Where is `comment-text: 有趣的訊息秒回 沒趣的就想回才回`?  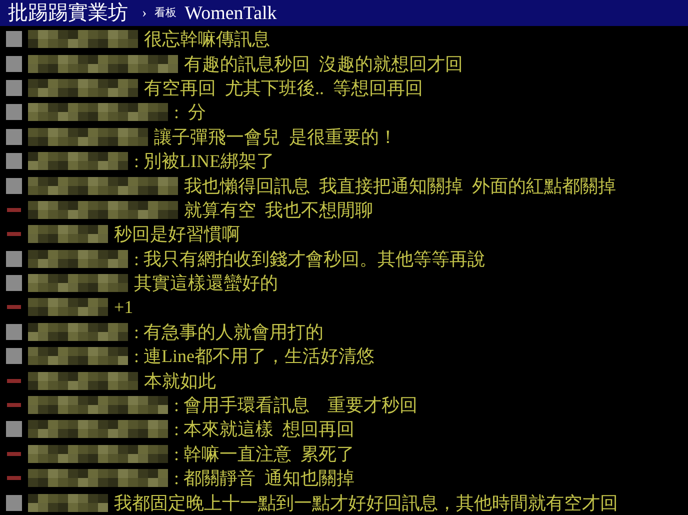
comment-text: 有趣的訊息秒回 沒趣的就想回才回 is located at coordinates (323, 63).